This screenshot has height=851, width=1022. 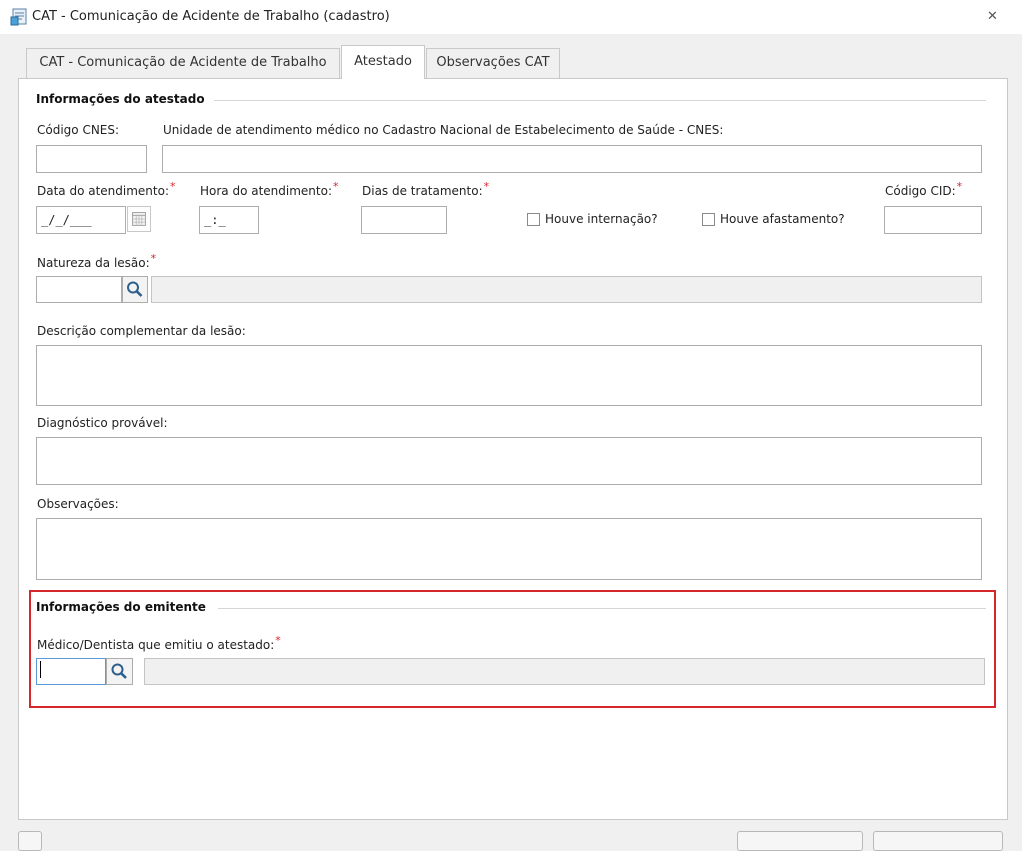 What do you see at coordinates (572, 159) in the screenshot?
I see `unidade-cnes-input` at bounding box center [572, 159].